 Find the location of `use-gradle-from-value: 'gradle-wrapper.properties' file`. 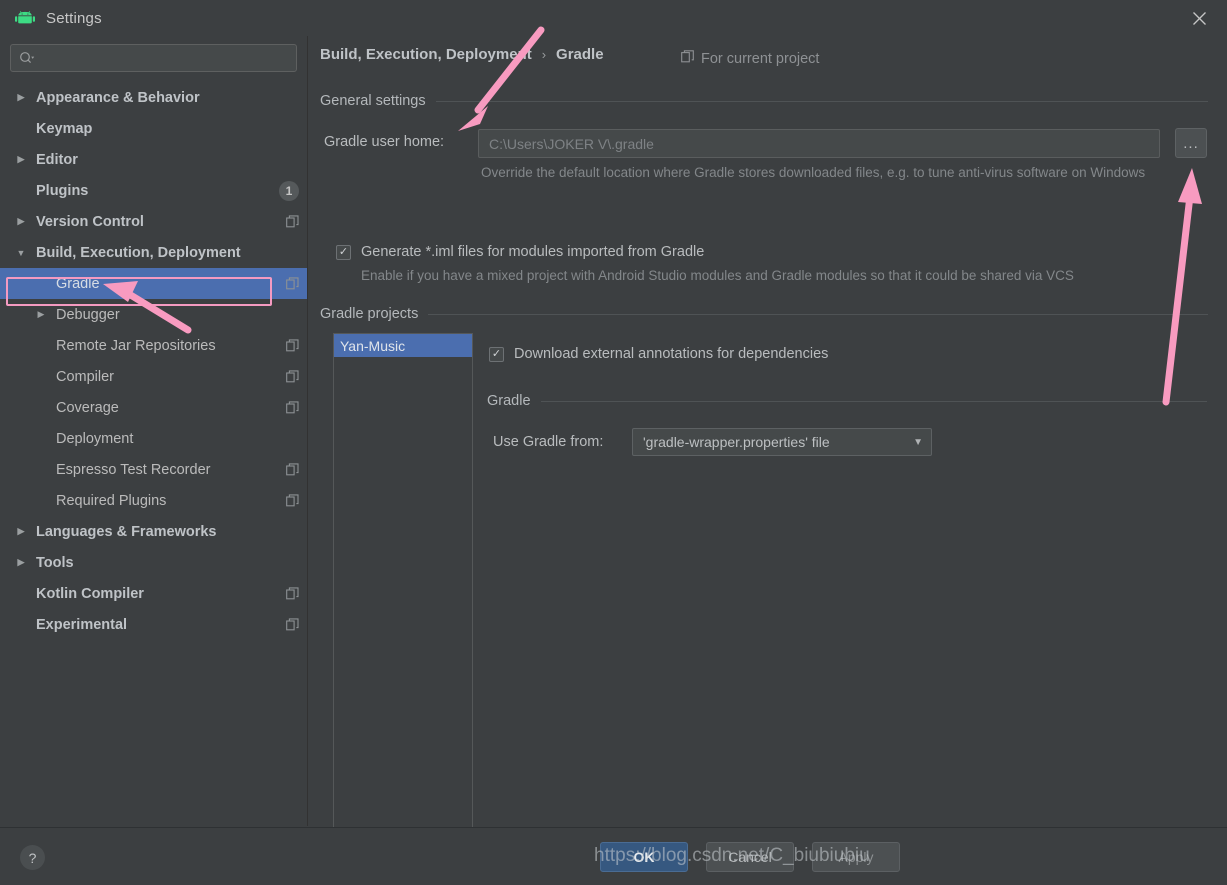

use-gradle-from-value: 'gradle-wrapper.properties' file is located at coordinates (736, 442).